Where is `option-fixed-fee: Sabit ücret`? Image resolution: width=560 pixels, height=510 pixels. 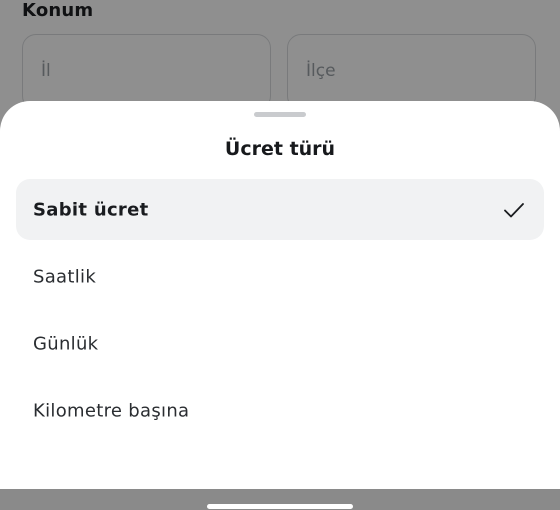 option-fixed-fee: Sabit ücret is located at coordinates (280, 209).